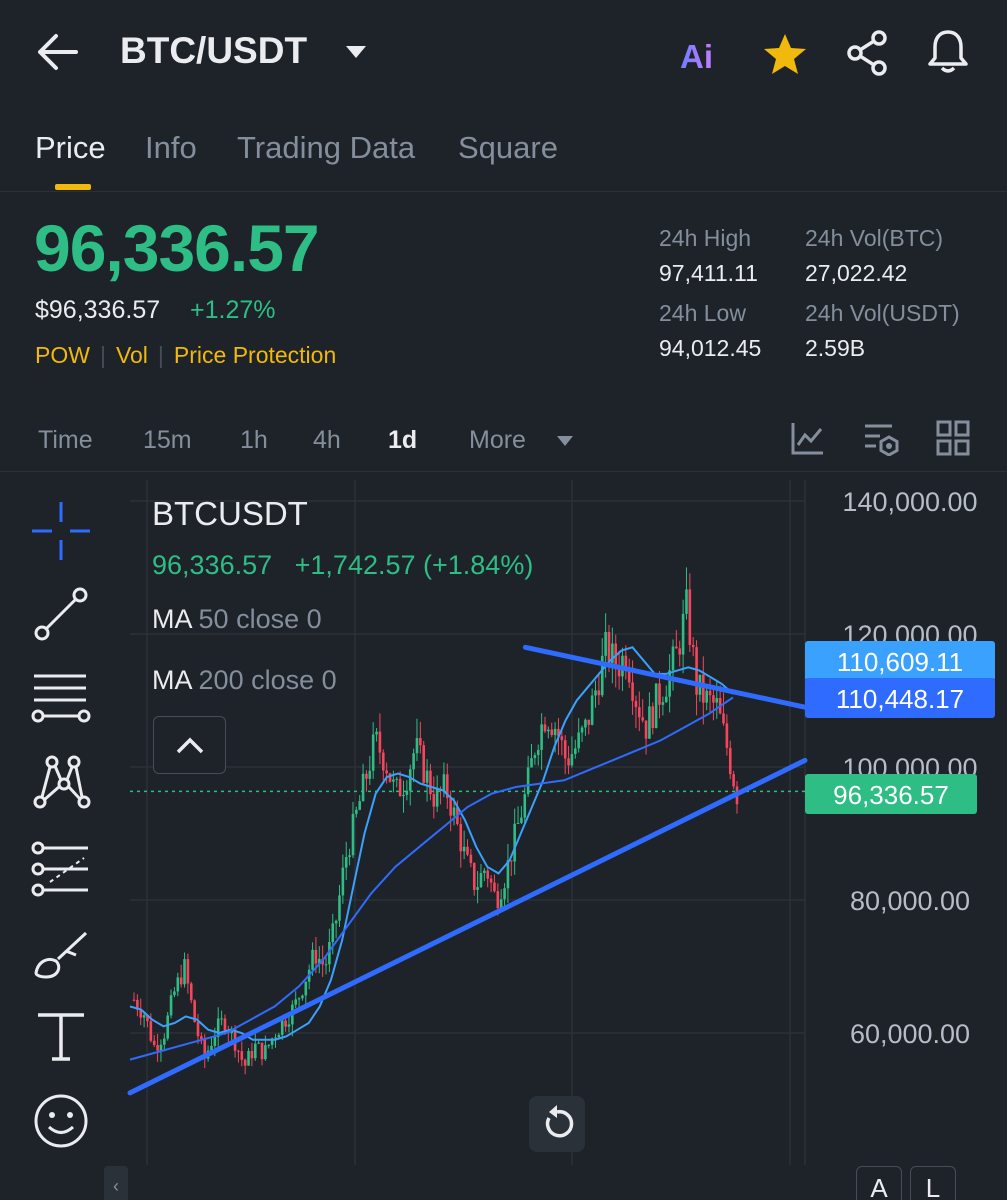  Describe the element at coordinates (557, 1124) in the screenshot. I see `reset-chart-button` at that location.